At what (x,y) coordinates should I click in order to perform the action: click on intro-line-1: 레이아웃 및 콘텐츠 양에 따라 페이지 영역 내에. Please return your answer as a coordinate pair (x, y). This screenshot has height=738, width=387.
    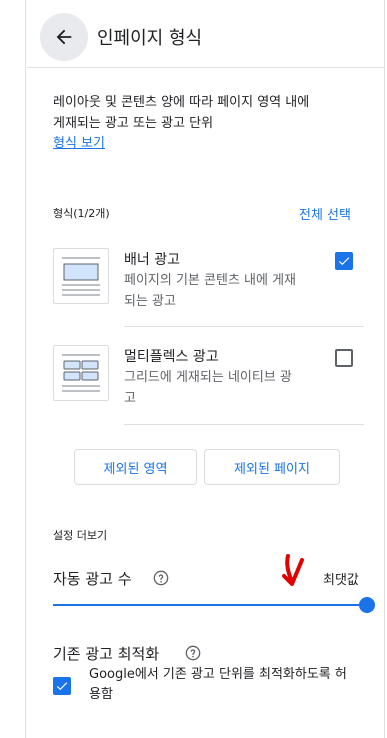
    Looking at the image, I should click on (181, 102).